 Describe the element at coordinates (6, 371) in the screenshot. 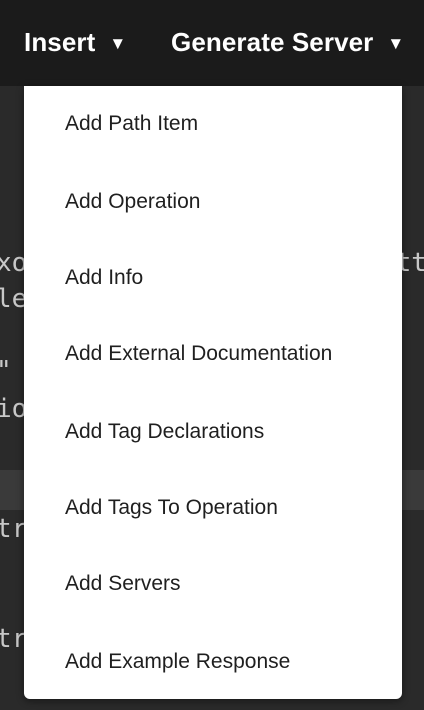

I see `code-fragment: "` at that location.